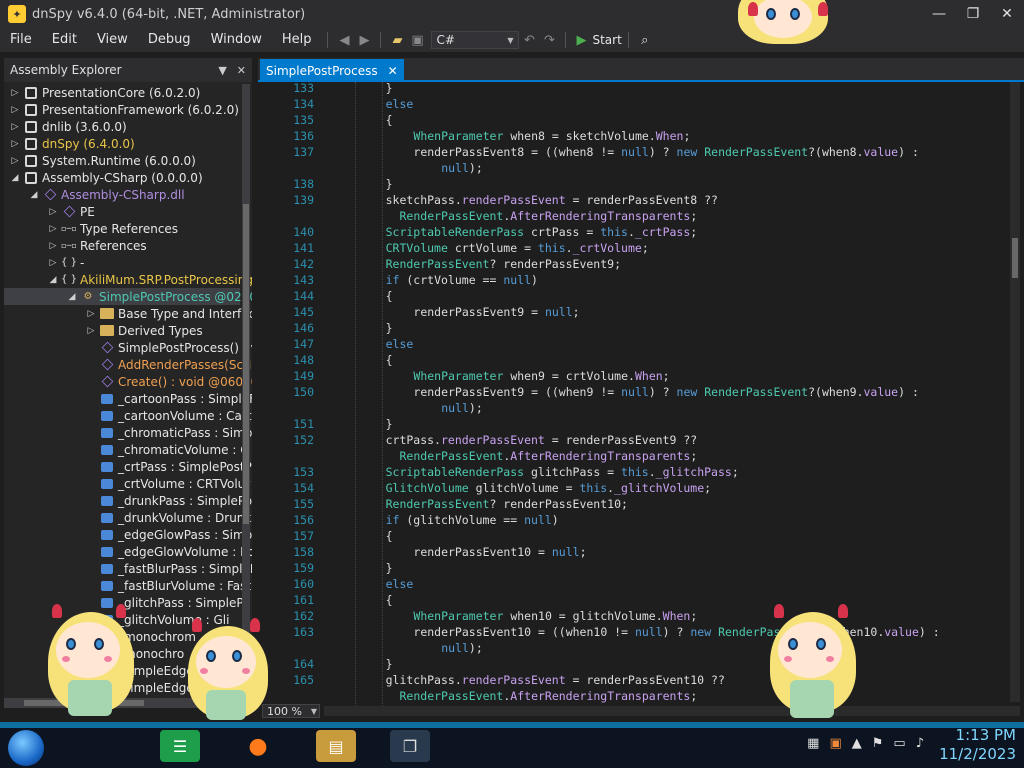 The height and width of the screenshot is (768, 1024). Describe the element at coordinates (920, 743) in the screenshot. I see `volume-icon: ♪` at that location.